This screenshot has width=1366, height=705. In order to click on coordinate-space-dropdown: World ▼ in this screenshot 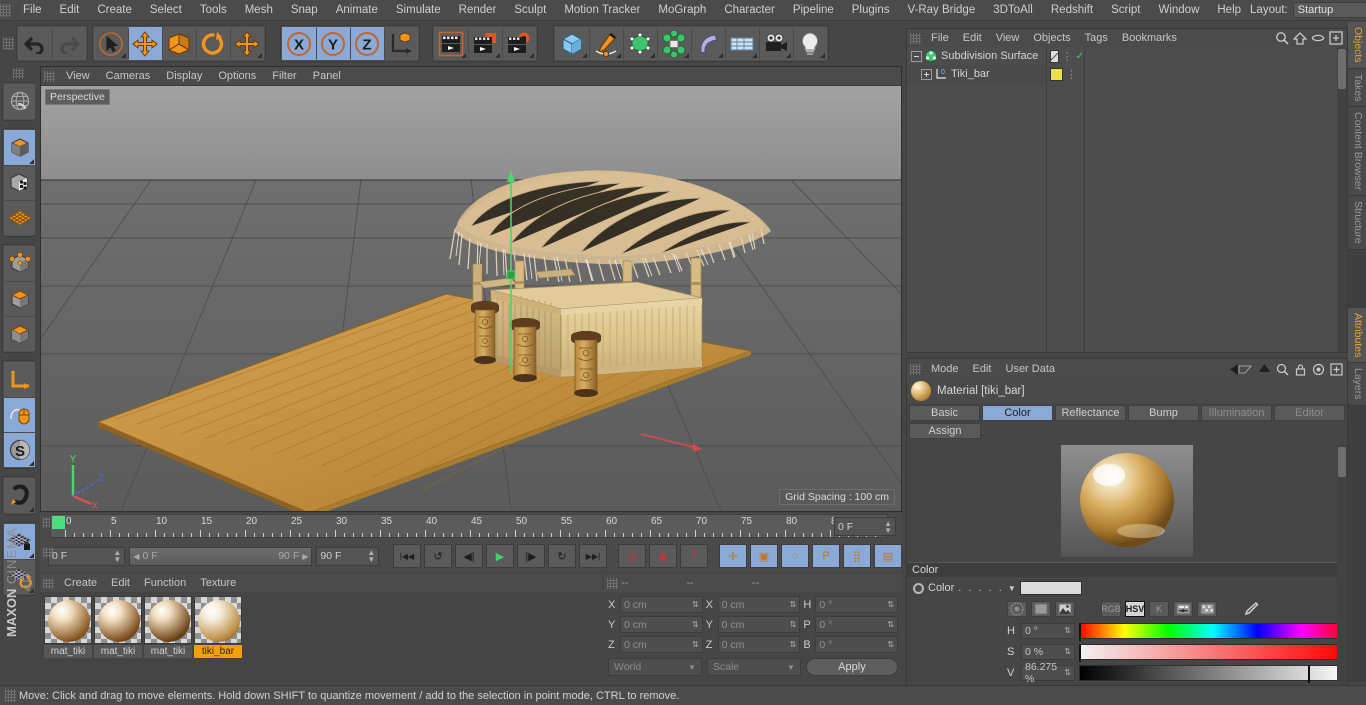, I will do `click(655, 667)`.